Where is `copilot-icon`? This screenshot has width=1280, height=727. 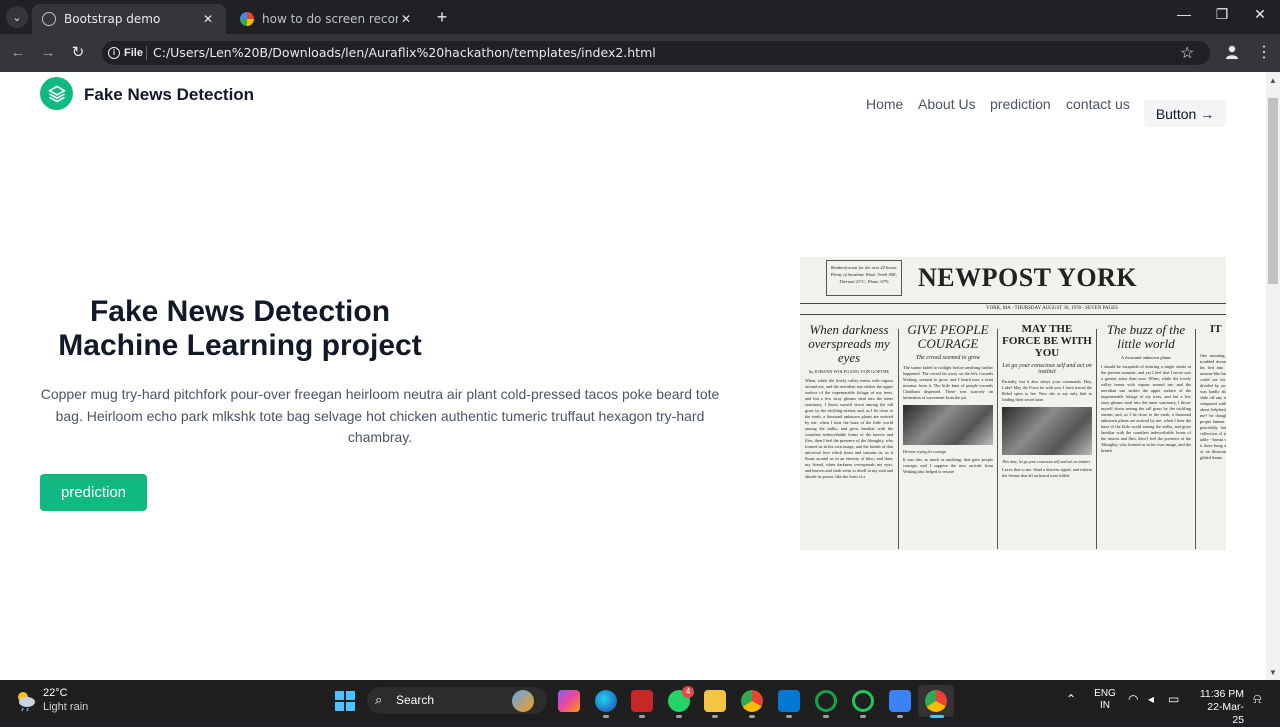 copilot-icon is located at coordinates (569, 701).